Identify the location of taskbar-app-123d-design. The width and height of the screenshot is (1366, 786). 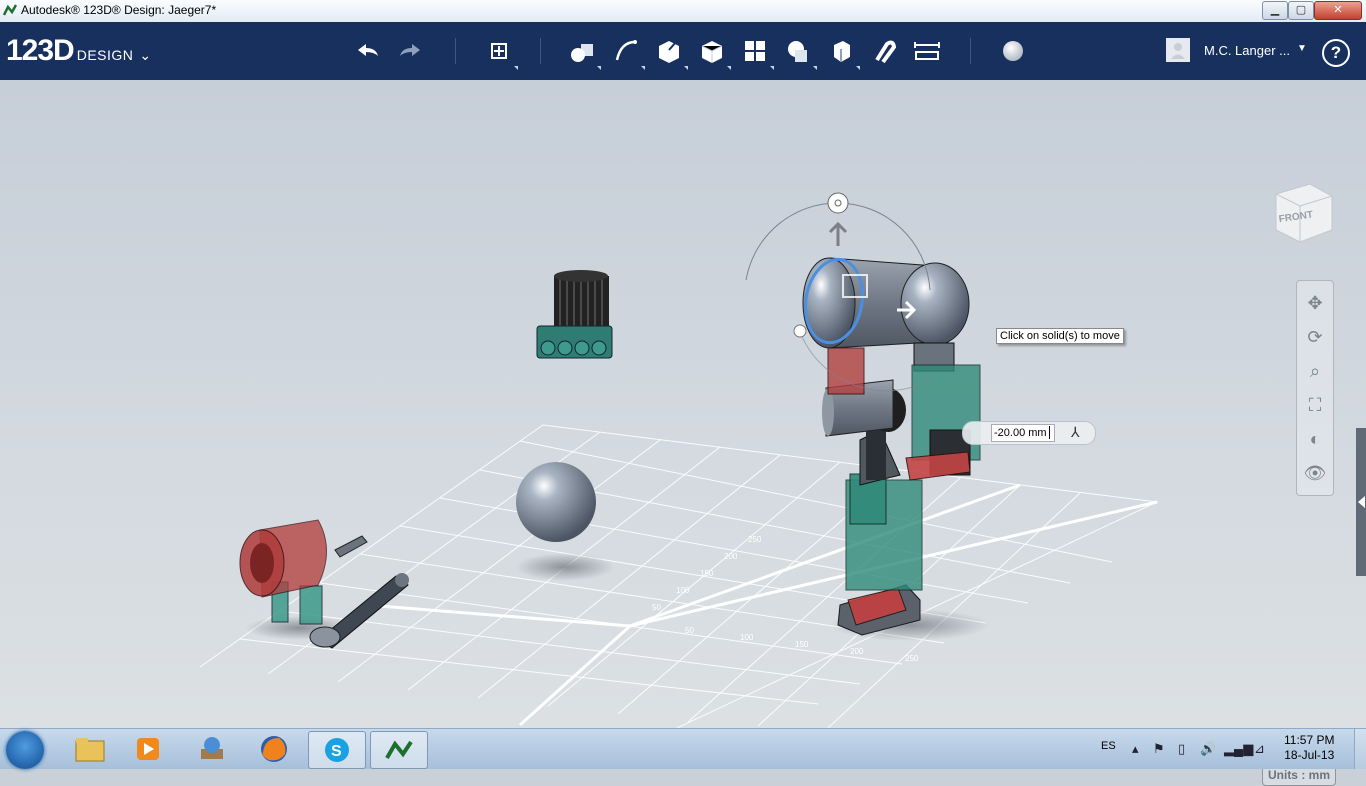
(399, 750).